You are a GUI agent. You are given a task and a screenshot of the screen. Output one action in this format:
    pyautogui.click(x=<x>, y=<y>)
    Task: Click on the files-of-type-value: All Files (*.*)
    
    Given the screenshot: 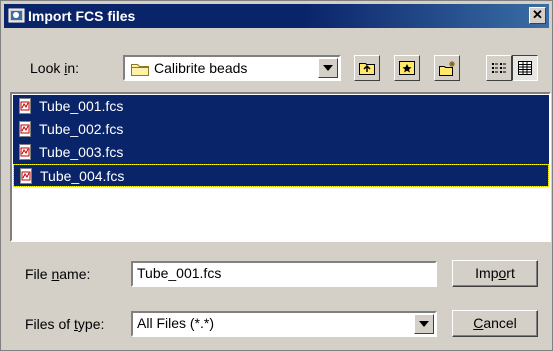 What is the action you would take?
    pyautogui.click(x=176, y=323)
    